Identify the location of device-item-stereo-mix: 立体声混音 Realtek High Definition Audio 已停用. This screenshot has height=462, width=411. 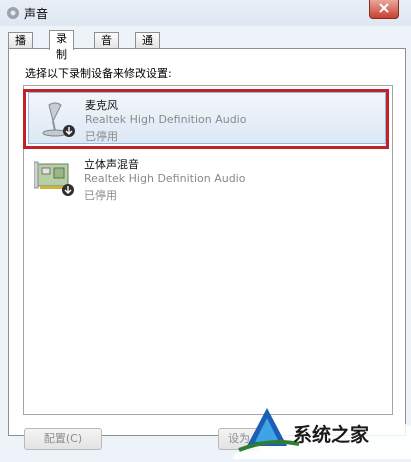
(206, 177).